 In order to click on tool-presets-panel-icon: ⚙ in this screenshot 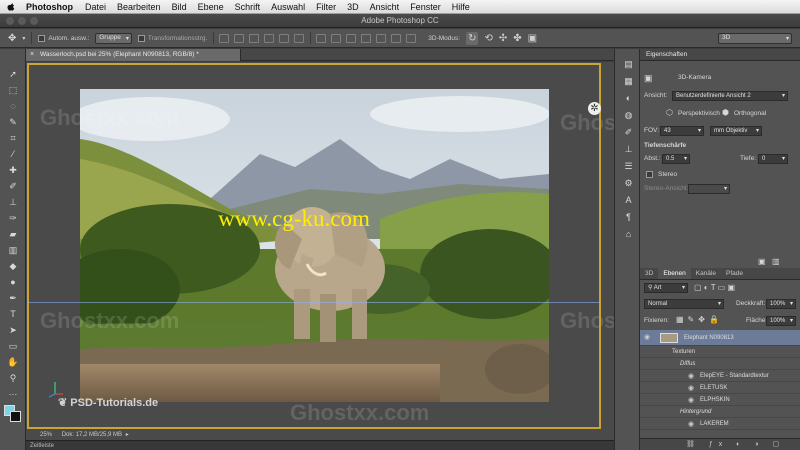, I will do `click(628, 183)`.